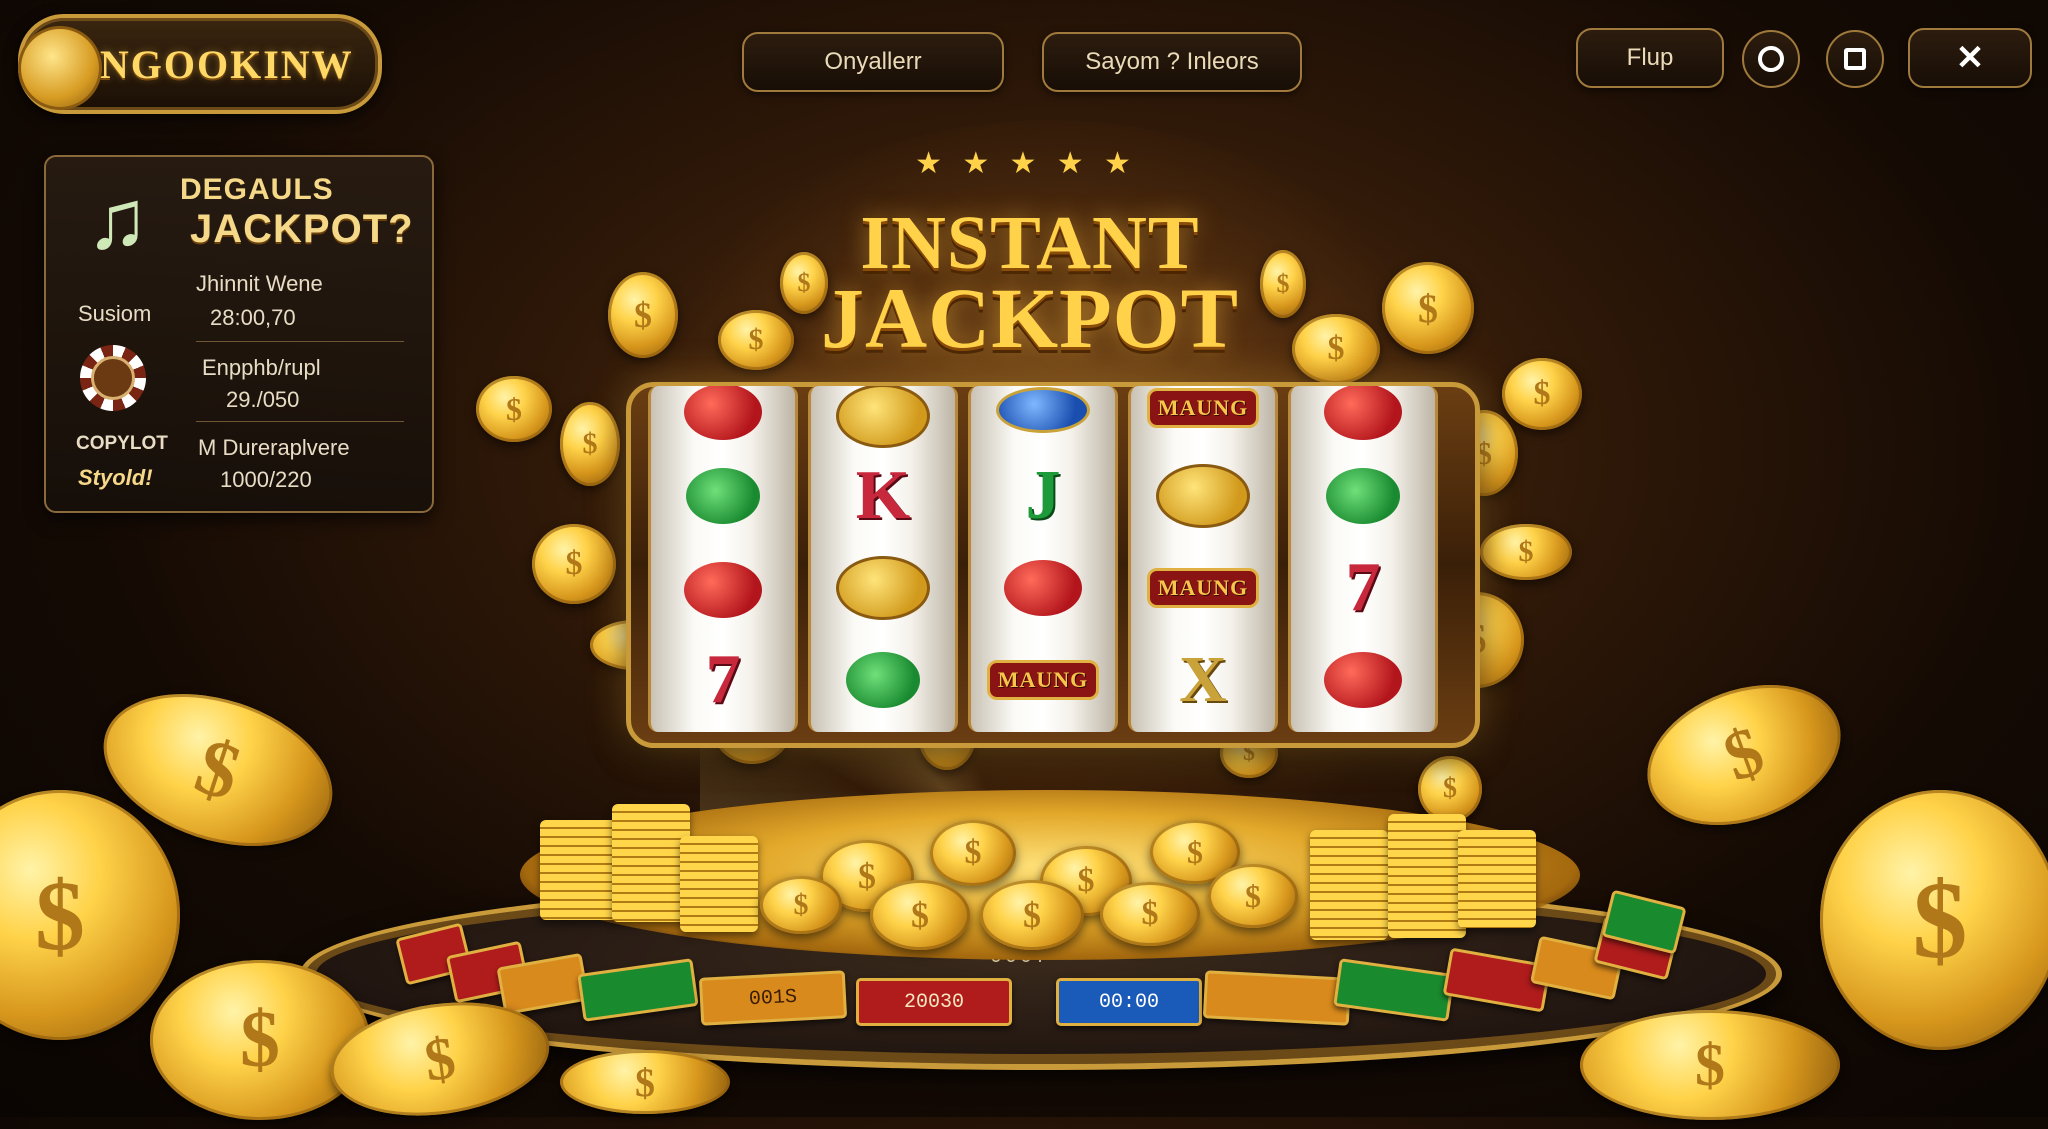  What do you see at coordinates (883, 495) in the screenshot?
I see `reel-symbol: K` at bounding box center [883, 495].